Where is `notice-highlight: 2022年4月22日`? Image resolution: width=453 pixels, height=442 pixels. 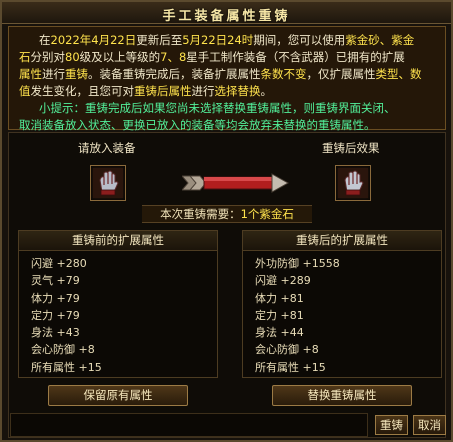 notice-highlight: 2022年4月22日 is located at coordinates (93, 40).